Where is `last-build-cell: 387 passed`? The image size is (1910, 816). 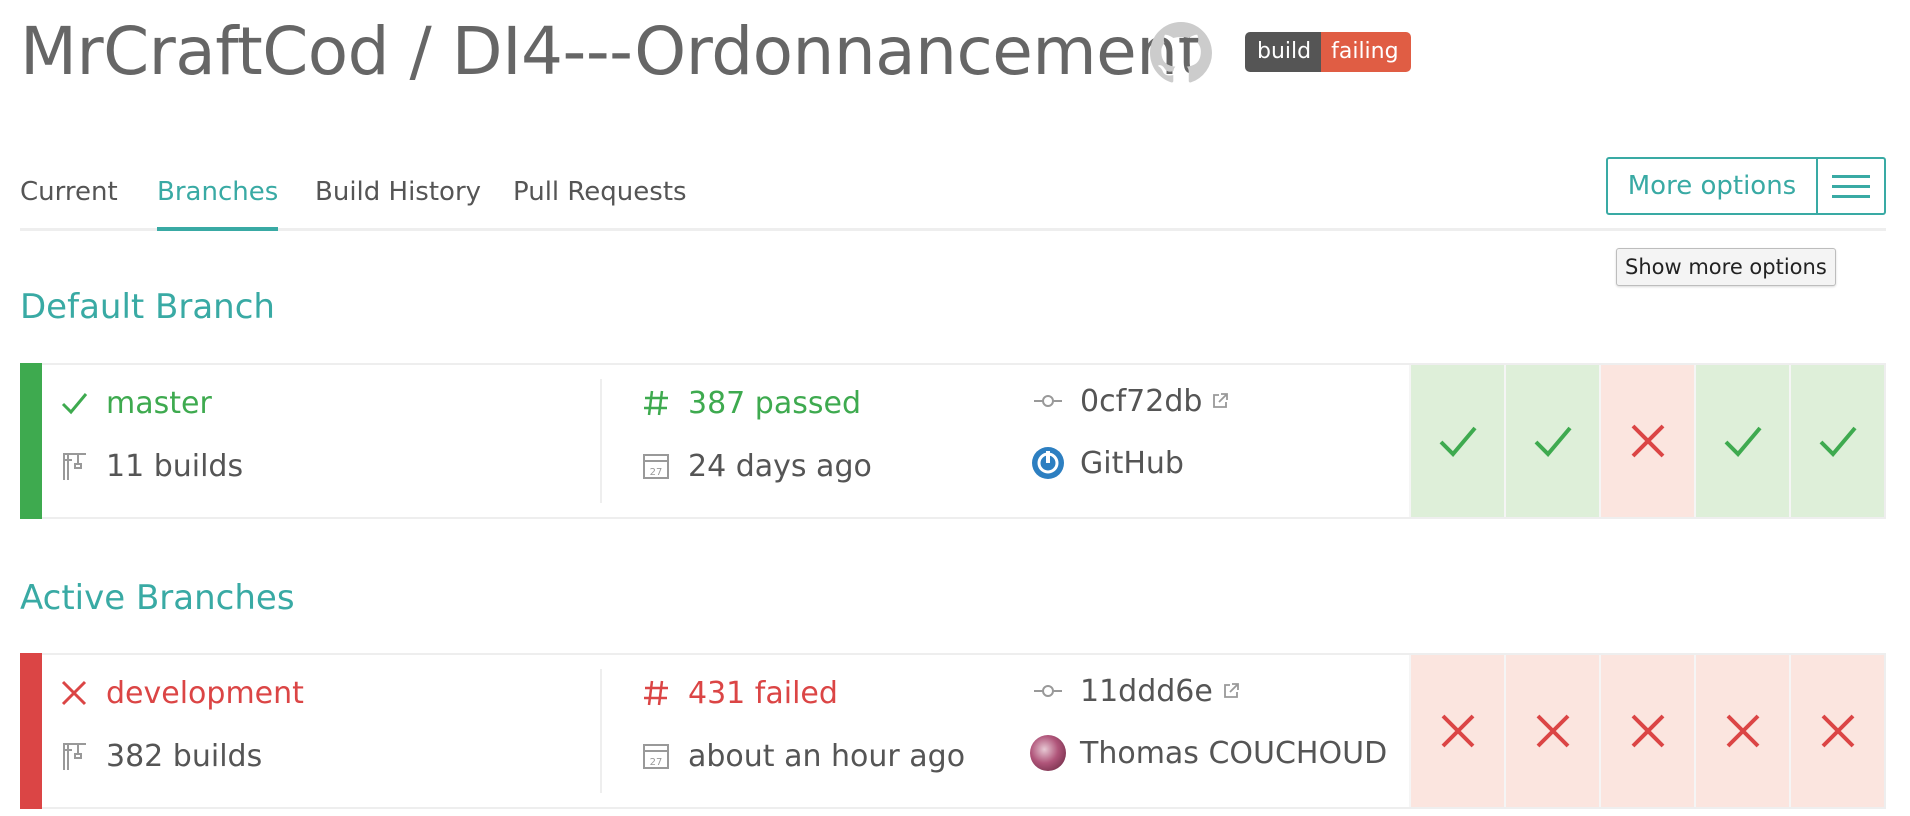
last-build-cell: 387 passed is located at coordinates (749, 403).